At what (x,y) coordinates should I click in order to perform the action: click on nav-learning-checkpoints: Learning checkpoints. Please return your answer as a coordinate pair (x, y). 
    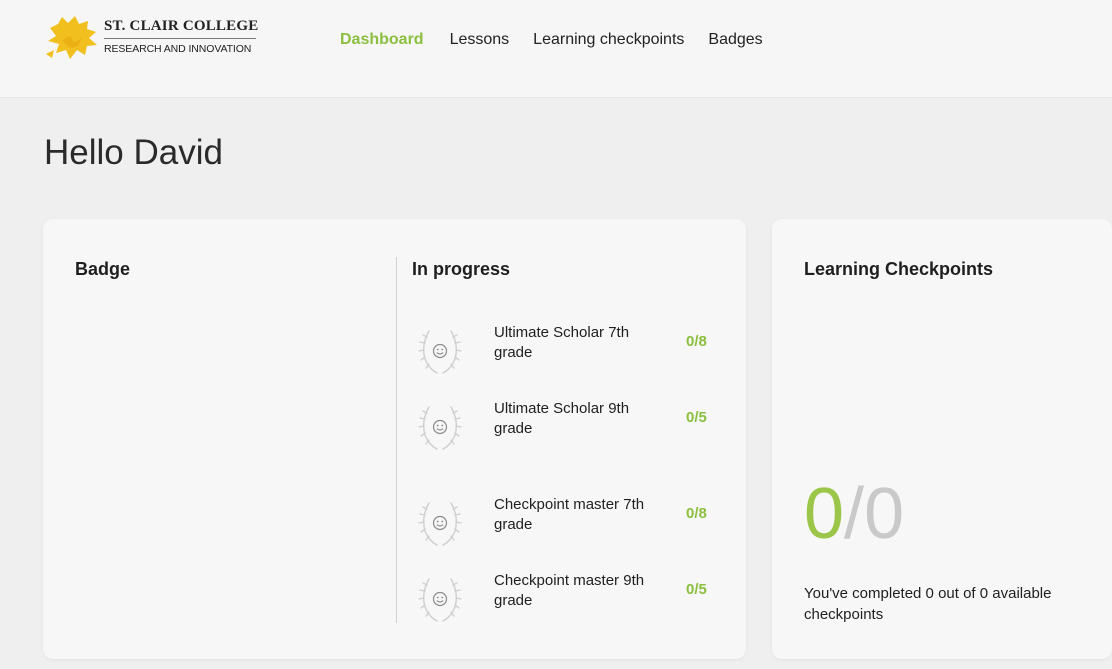
    Looking at the image, I should click on (608, 40).